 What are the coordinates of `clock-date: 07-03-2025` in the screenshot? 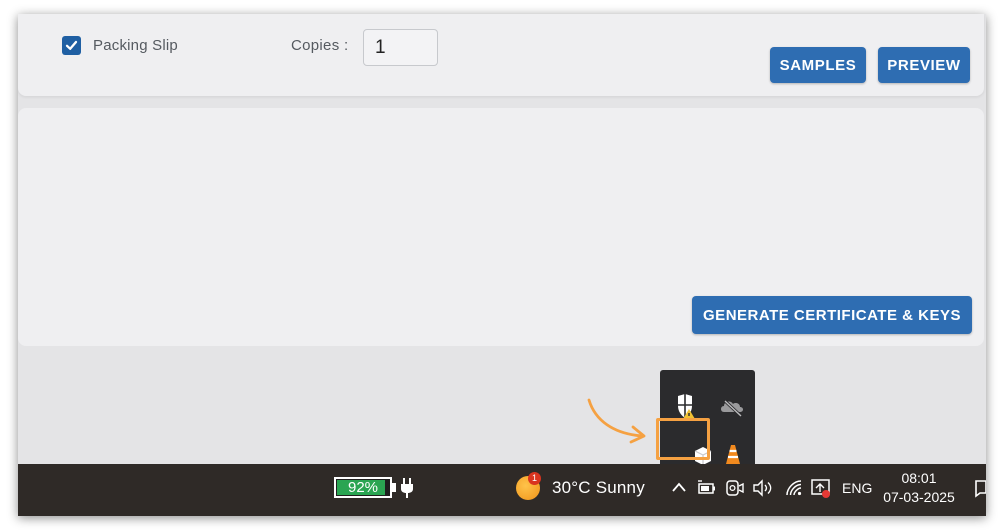 It's located at (919, 497).